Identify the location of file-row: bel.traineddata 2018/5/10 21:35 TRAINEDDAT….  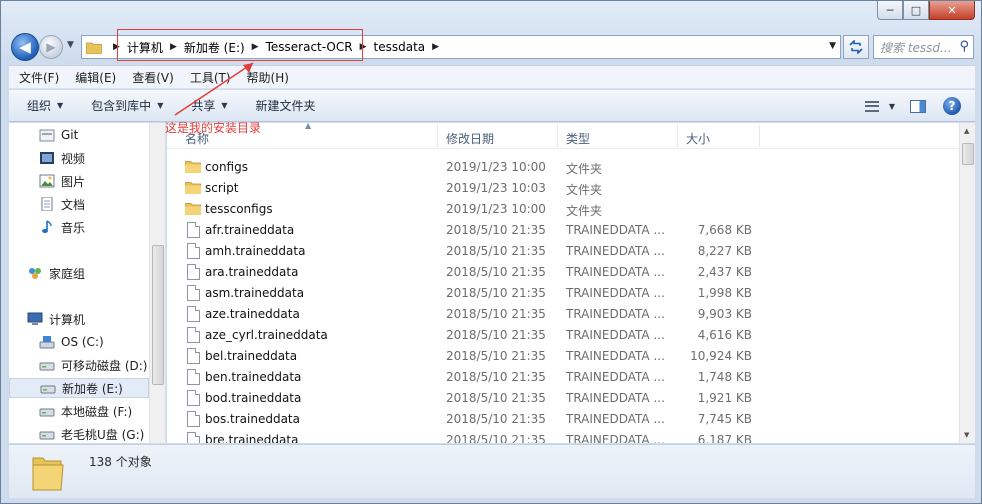
(563, 356).